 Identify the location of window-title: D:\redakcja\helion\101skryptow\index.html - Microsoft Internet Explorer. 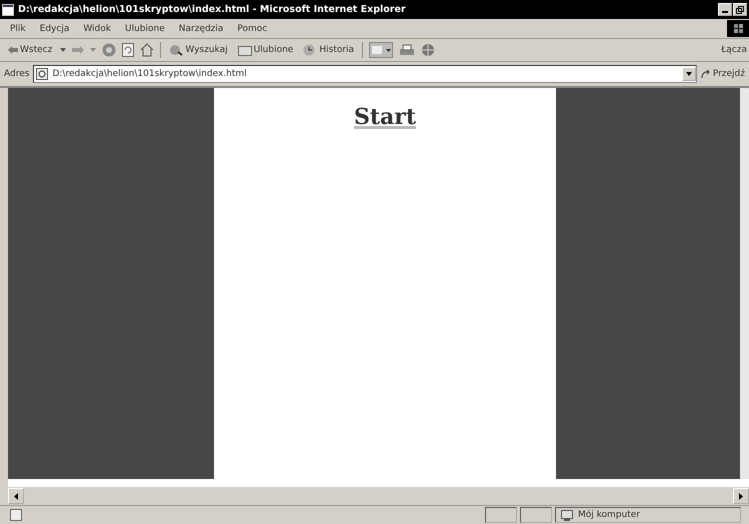
(212, 9).